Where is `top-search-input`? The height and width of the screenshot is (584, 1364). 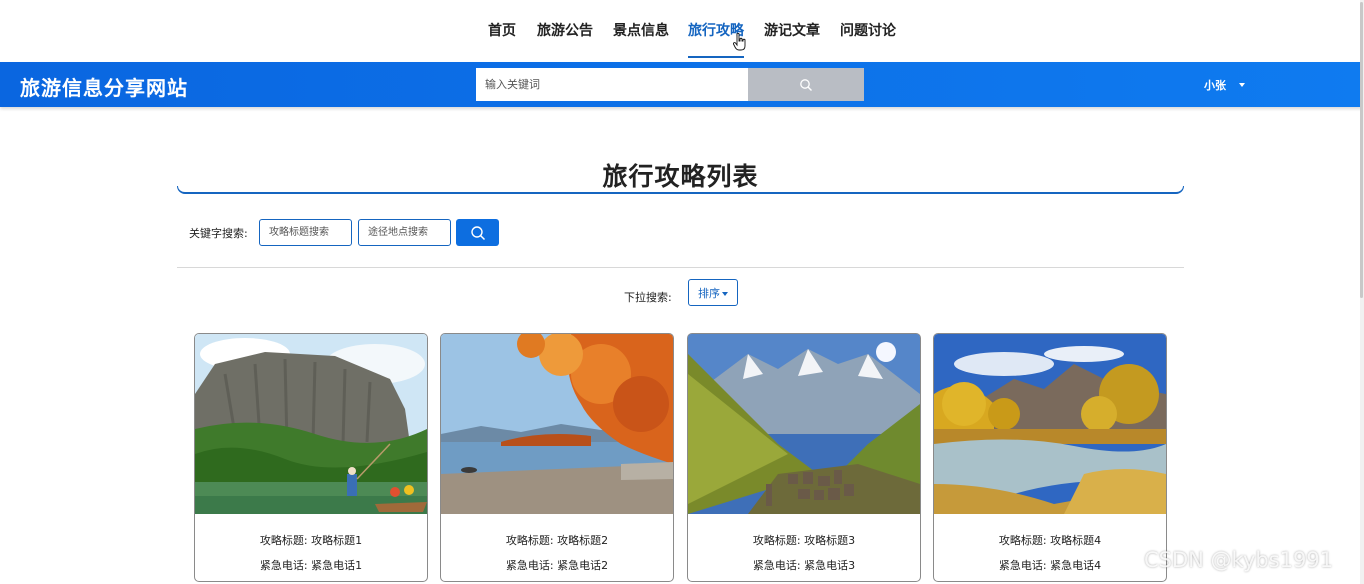 top-search-input is located at coordinates (612, 84).